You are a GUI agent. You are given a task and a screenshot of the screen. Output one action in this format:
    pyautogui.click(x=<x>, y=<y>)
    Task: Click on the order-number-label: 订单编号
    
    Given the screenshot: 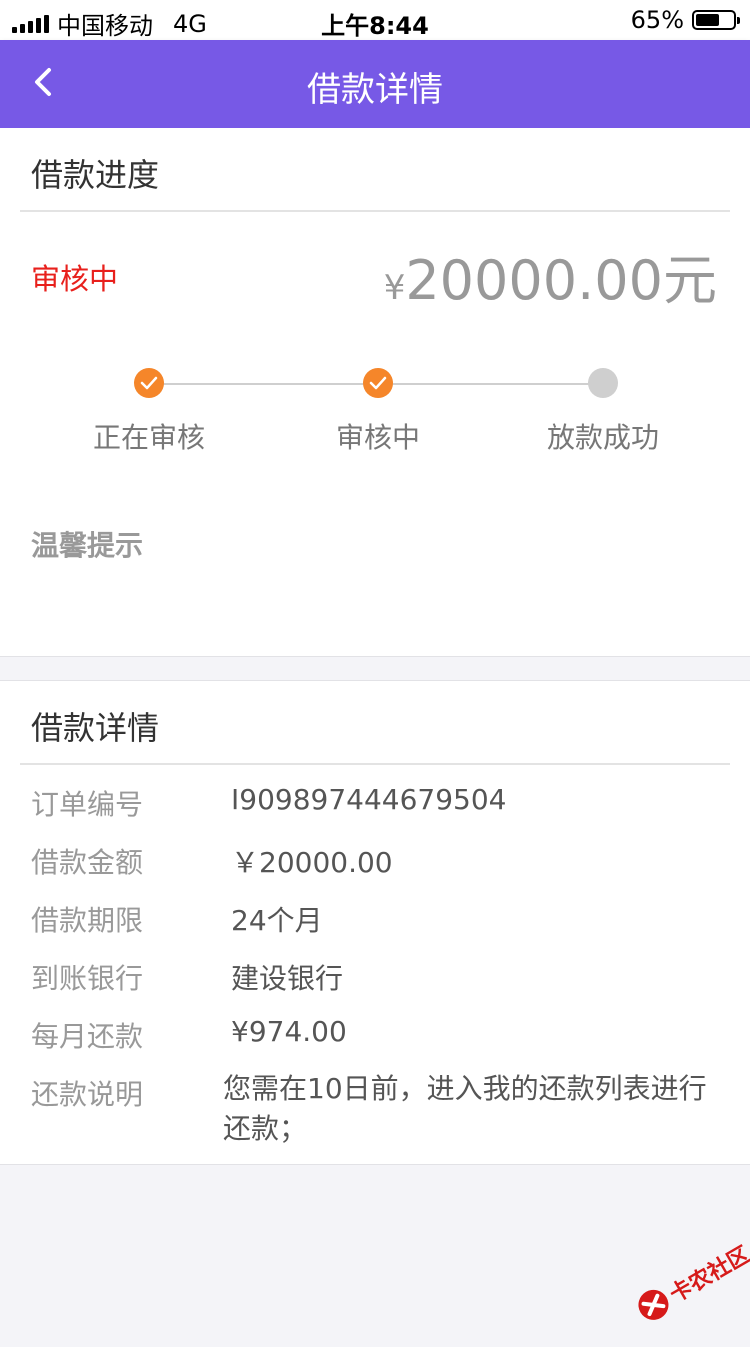 What is the action you would take?
    pyautogui.click(x=87, y=804)
    